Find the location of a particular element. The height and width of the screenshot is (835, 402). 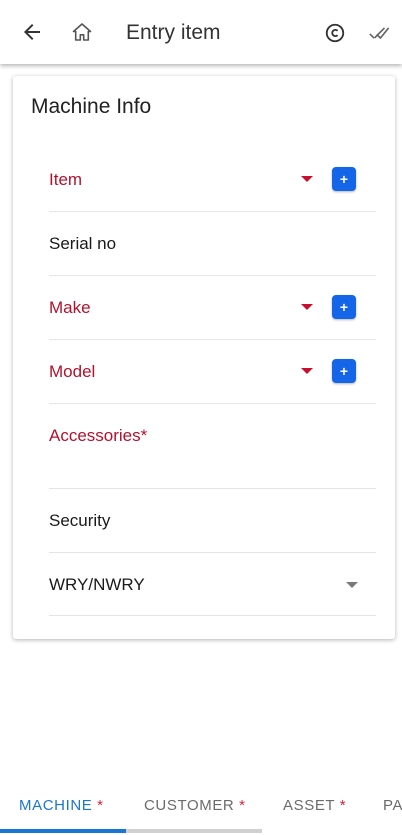

done-all-icon is located at coordinates (379, 33).